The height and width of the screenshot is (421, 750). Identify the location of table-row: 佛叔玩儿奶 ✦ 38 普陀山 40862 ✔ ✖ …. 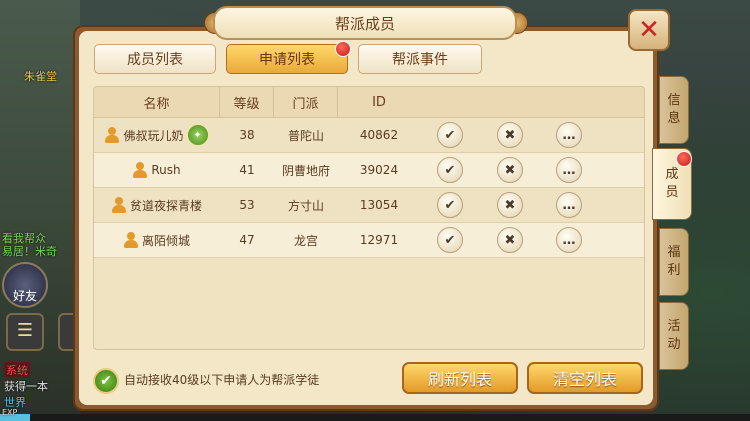
(369, 135).